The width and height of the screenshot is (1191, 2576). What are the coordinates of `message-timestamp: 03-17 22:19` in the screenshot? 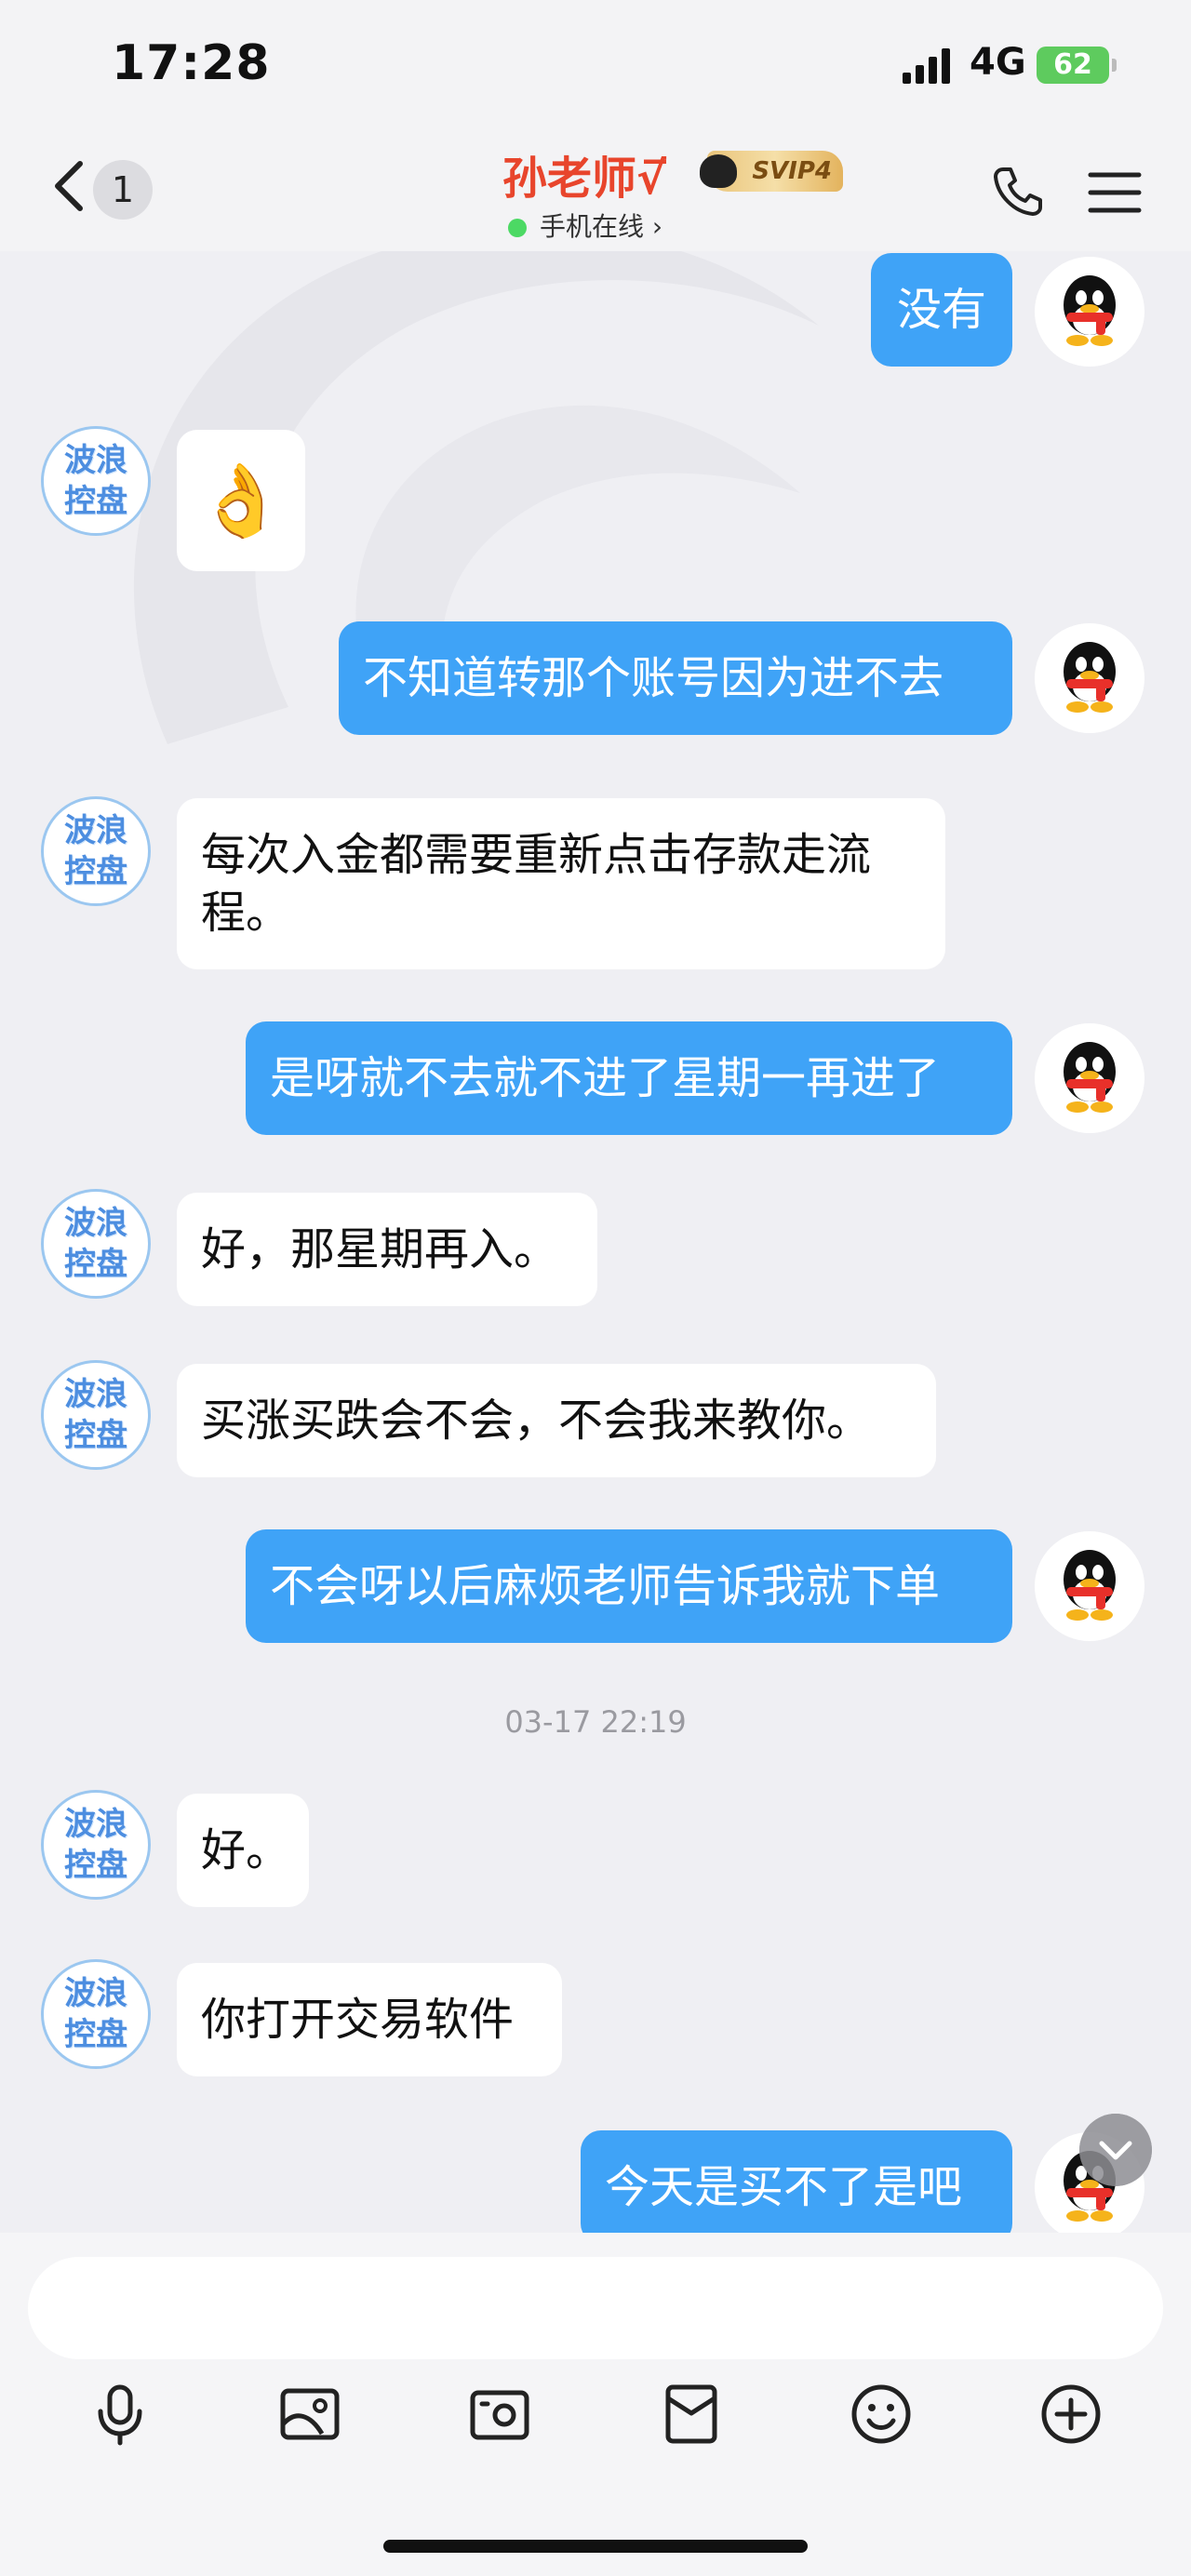 It's located at (595, 1722).